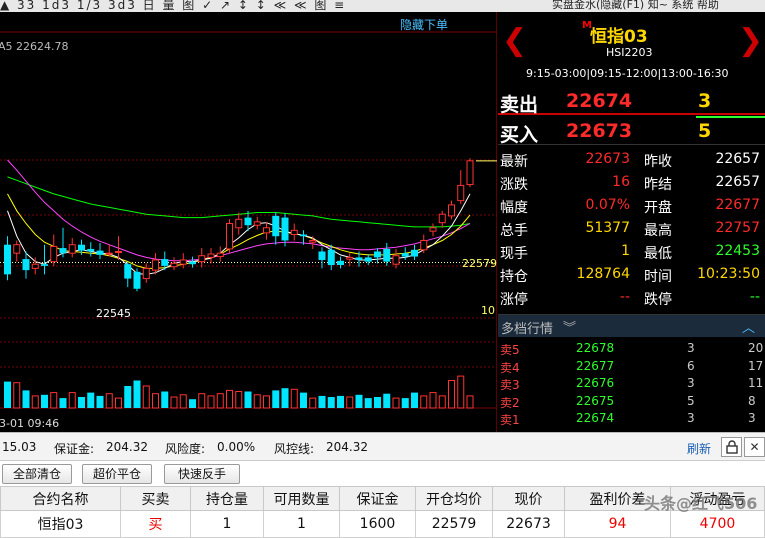  What do you see at coordinates (173, 6) in the screenshot?
I see `toolbar-tools: ▲ 33 1d3 1/3 3d3 日 量 图 ✓ ↗ ↕ ↕ ≪ ≪ 图 ≡` at bounding box center [173, 6].